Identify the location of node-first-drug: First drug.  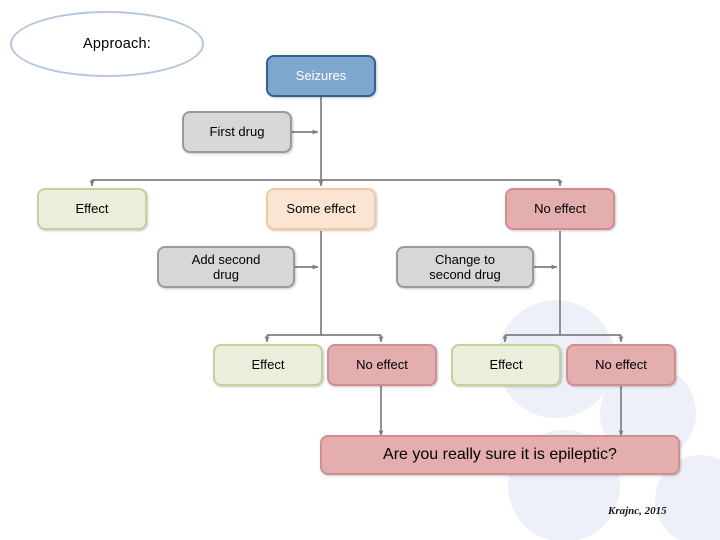
(237, 132).